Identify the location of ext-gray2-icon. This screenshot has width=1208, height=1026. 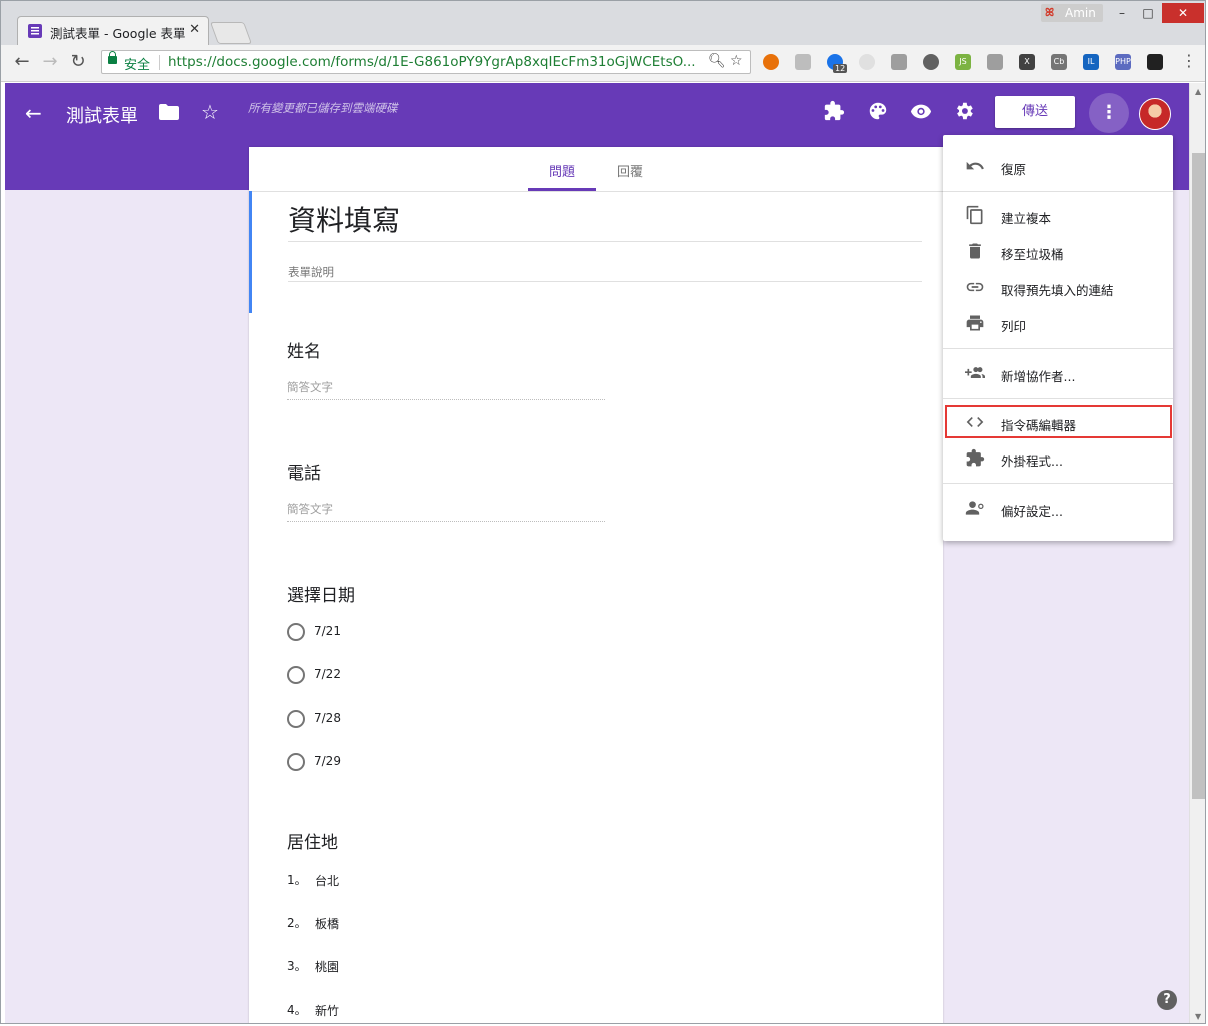
(867, 62).